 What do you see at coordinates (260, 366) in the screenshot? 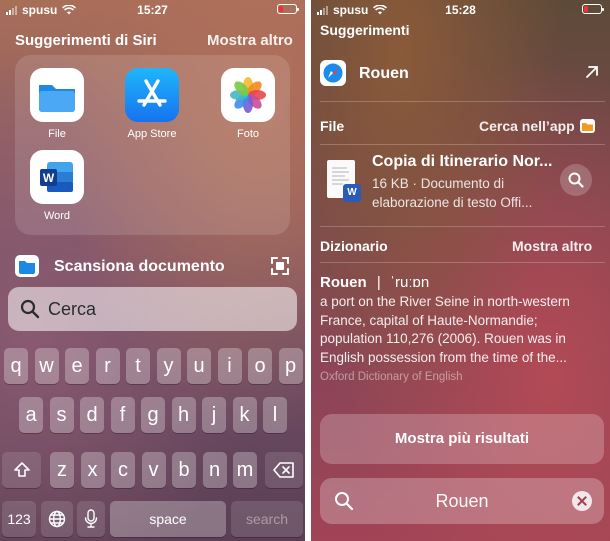
I see `key-o: o` at bounding box center [260, 366].